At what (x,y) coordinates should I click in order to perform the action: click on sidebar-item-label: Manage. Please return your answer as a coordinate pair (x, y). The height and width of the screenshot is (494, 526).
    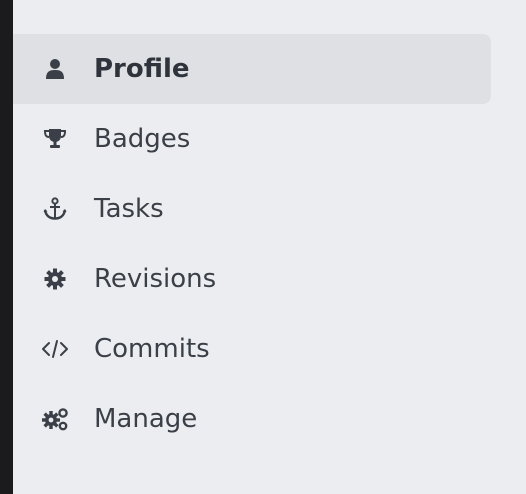
    Looking at the image, I should click on (146, 419).